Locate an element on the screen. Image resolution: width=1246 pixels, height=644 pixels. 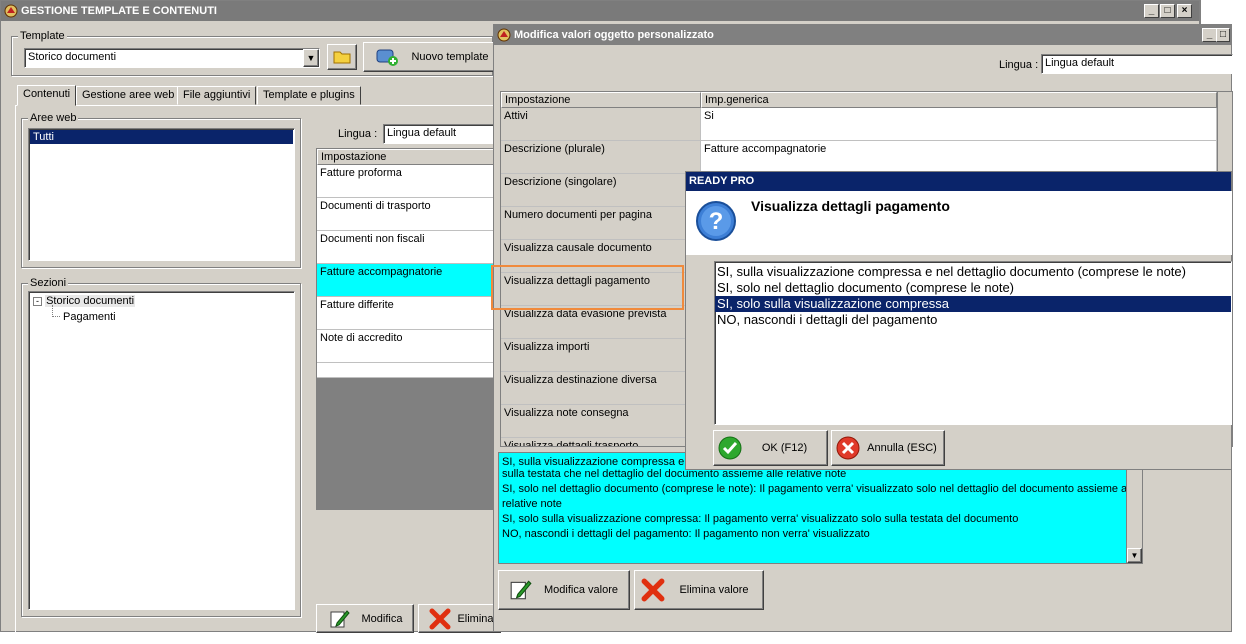
lingua-select: Lingua default is located at coordinates (442, 134).